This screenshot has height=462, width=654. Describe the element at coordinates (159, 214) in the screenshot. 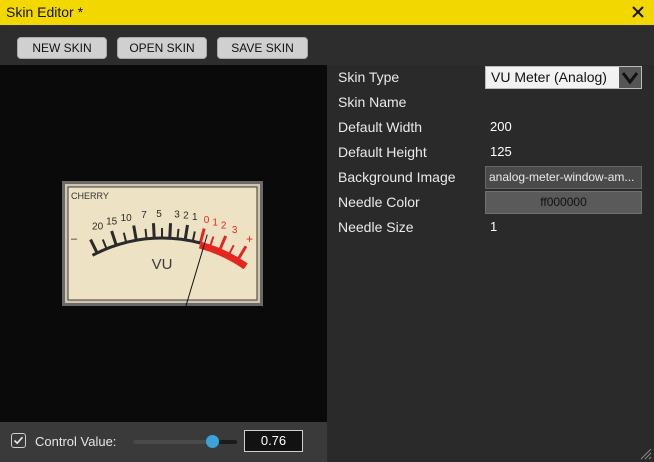

I see `meter-scale-label: 5` at that location.